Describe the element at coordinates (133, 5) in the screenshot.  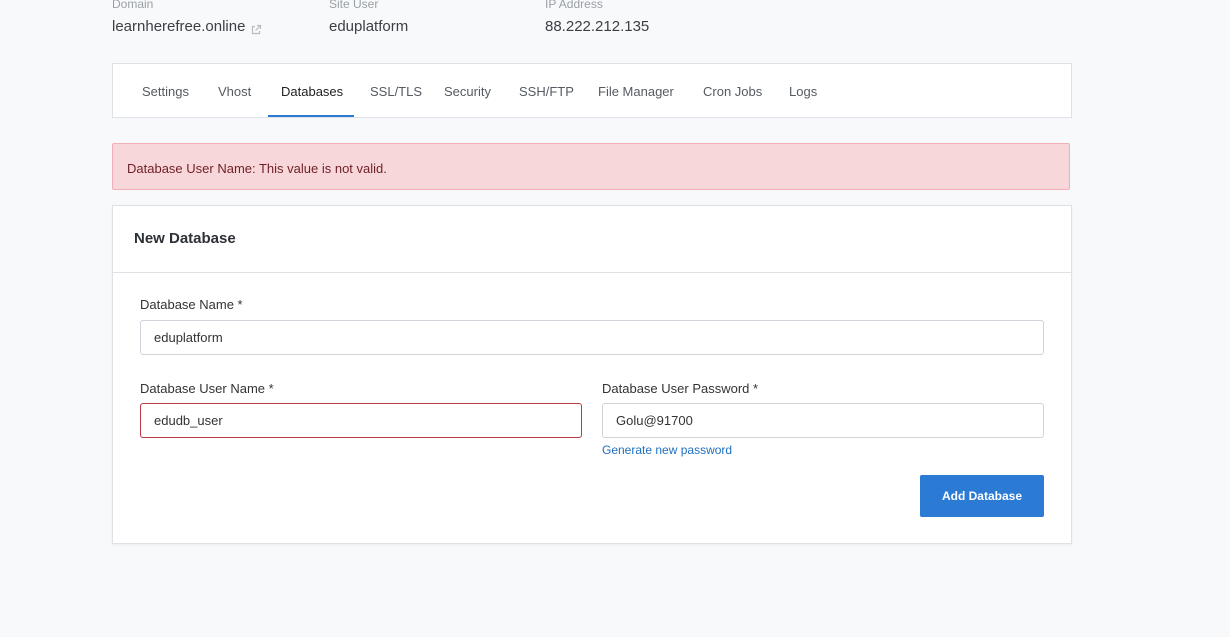
I see `domain-label: Domain` at that location.